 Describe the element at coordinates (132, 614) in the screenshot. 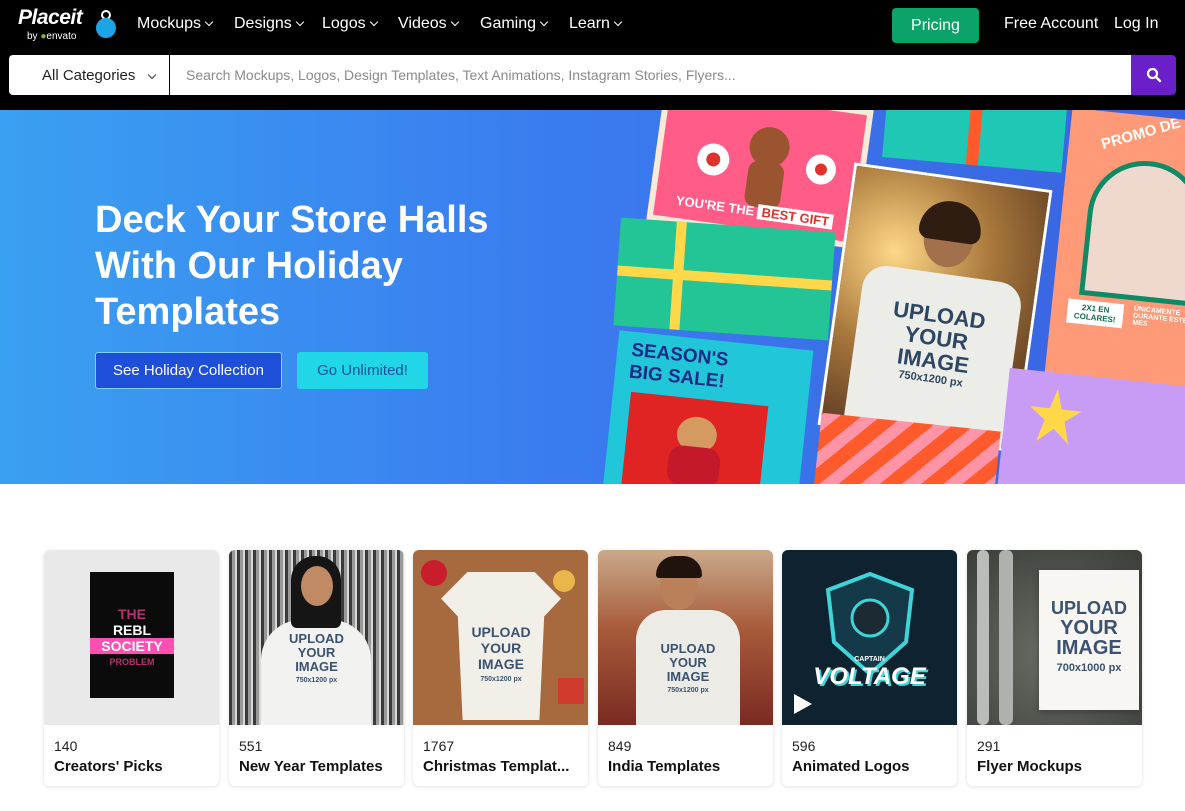

I see `poster-line1: THE` at that location.